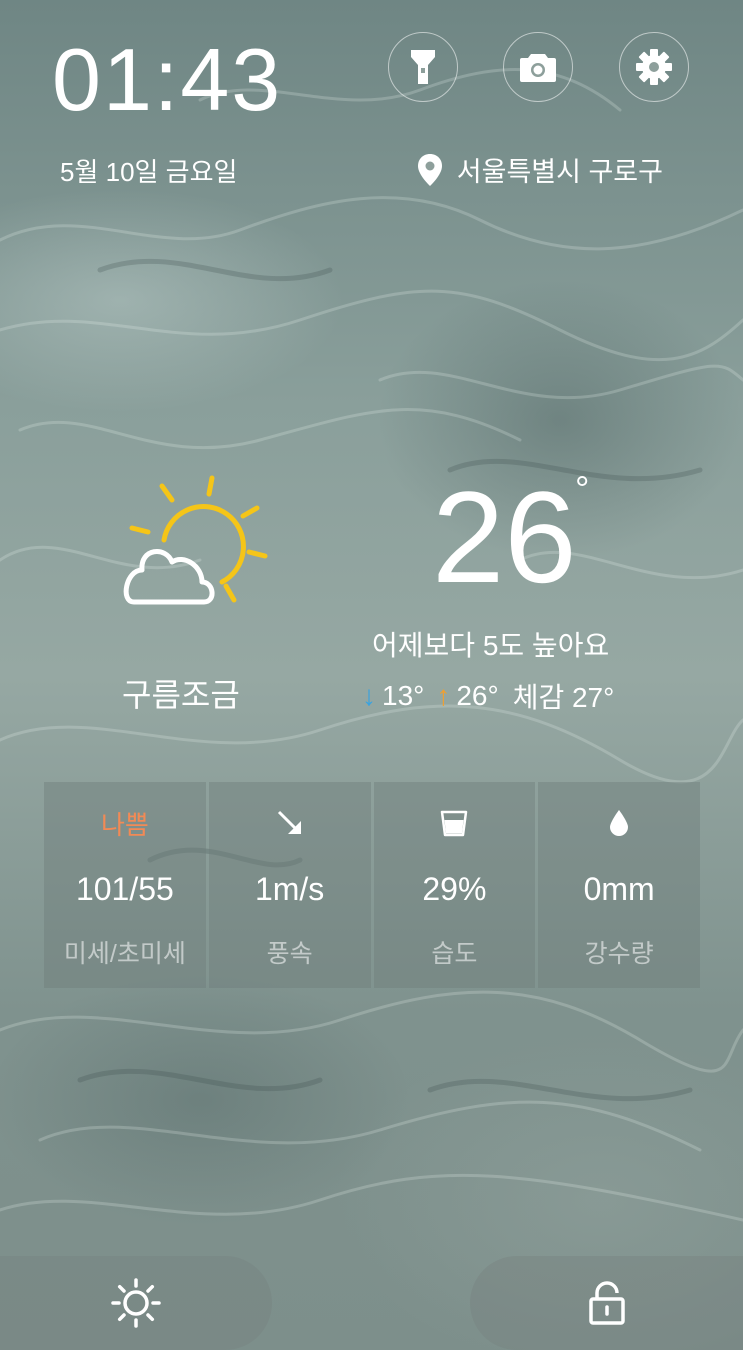 The height and width of the screenshot is (1350, 743). Describe the element at coordinates (563, 697) in the screenshot. I see `feels-like: 체감 27°` at that location.